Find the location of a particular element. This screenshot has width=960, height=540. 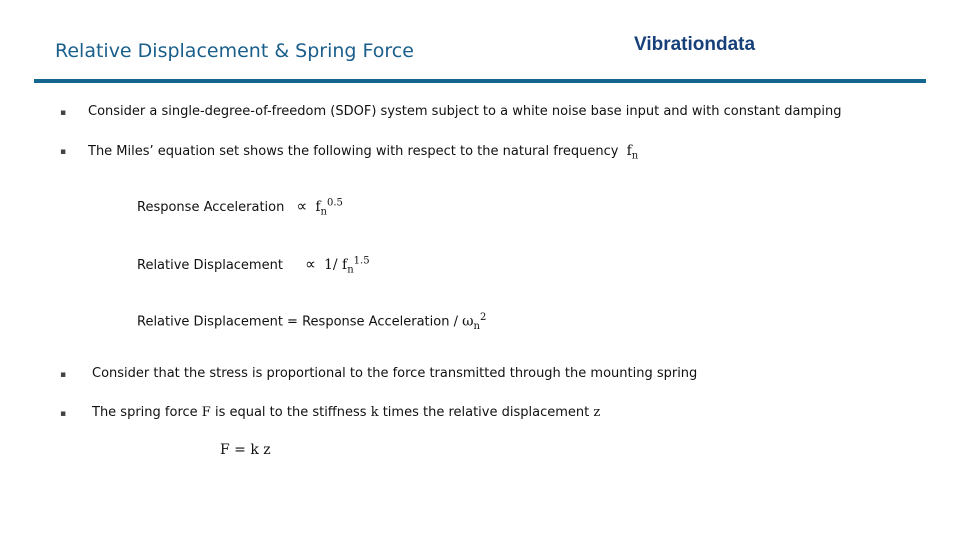

equation-relative-displacement: Relative Displacement ∝ 1/ fn1.5 is located at coordinates (253, 265).